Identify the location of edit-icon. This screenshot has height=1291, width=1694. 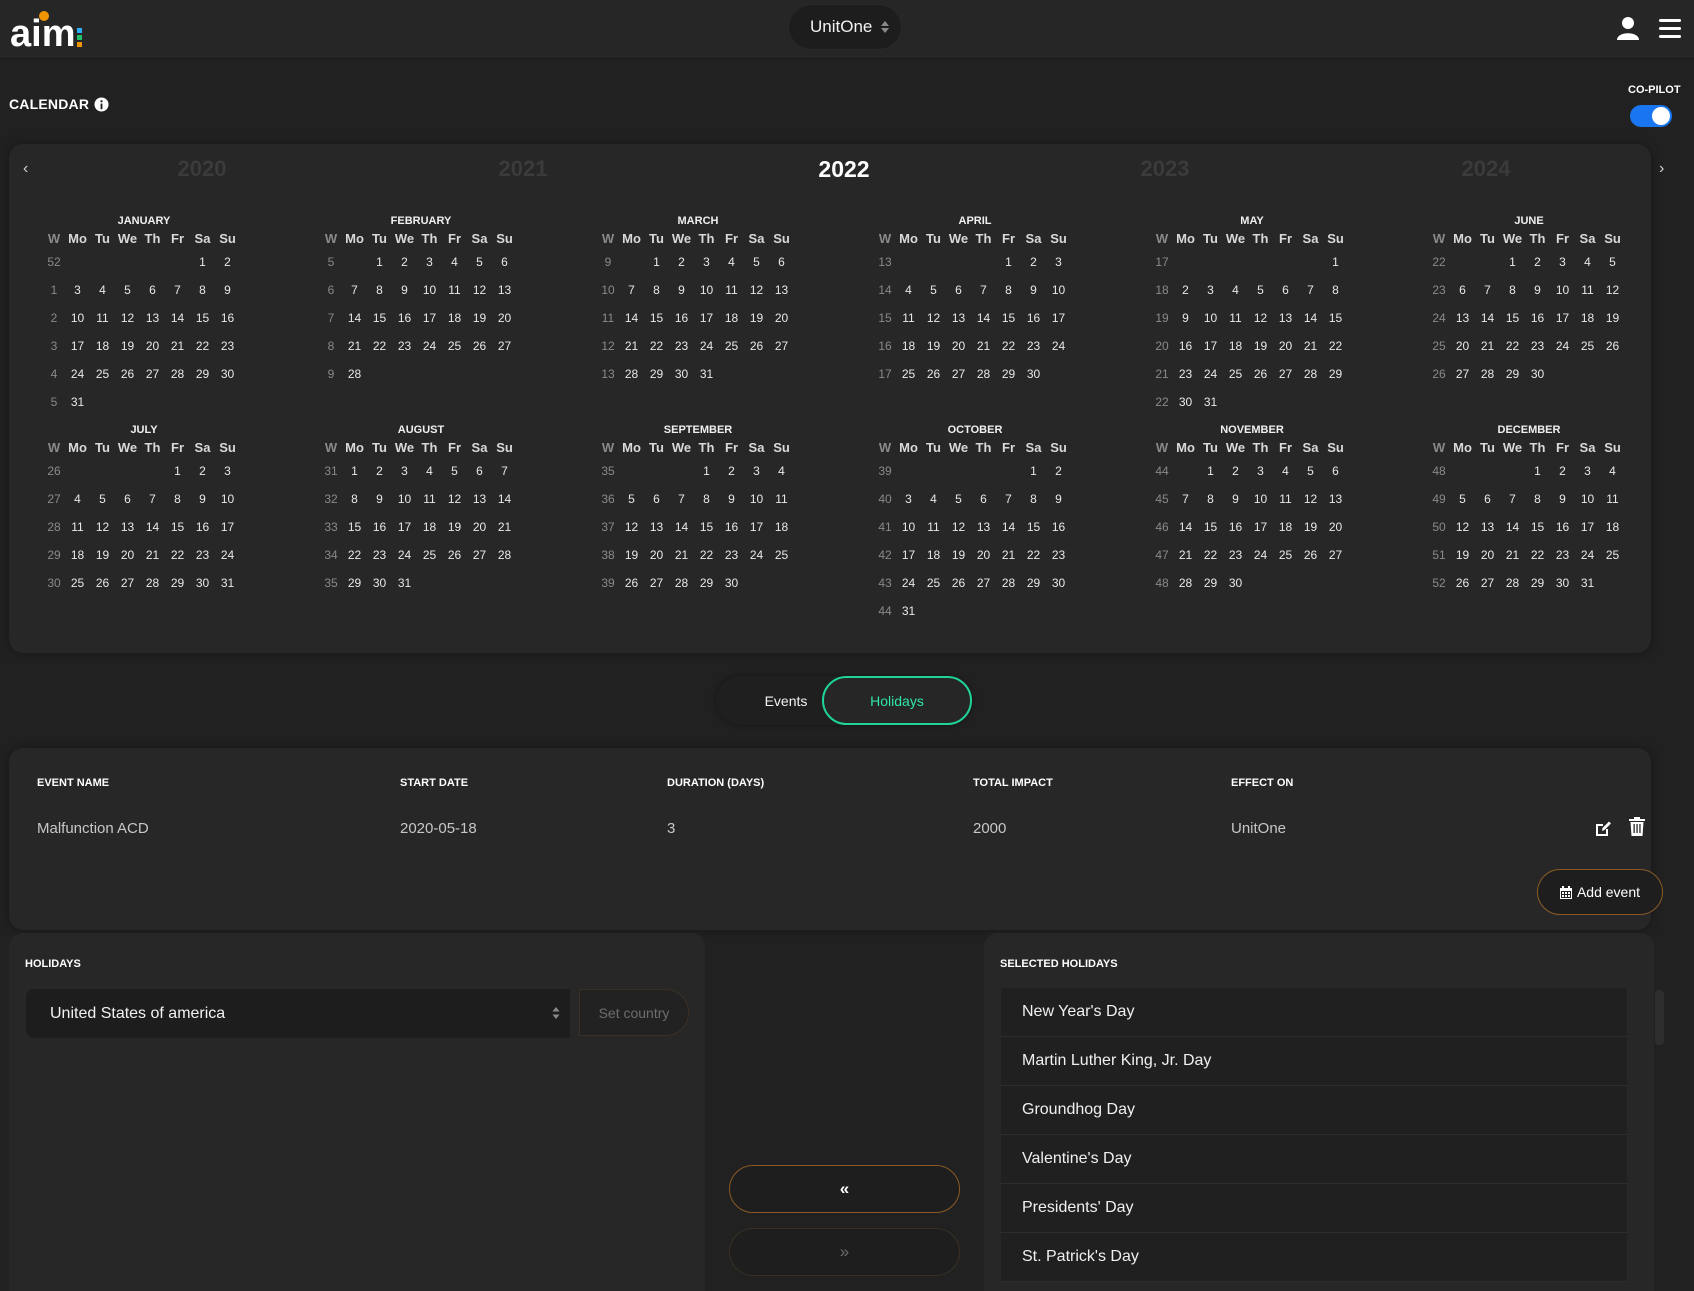
(1603, 829).